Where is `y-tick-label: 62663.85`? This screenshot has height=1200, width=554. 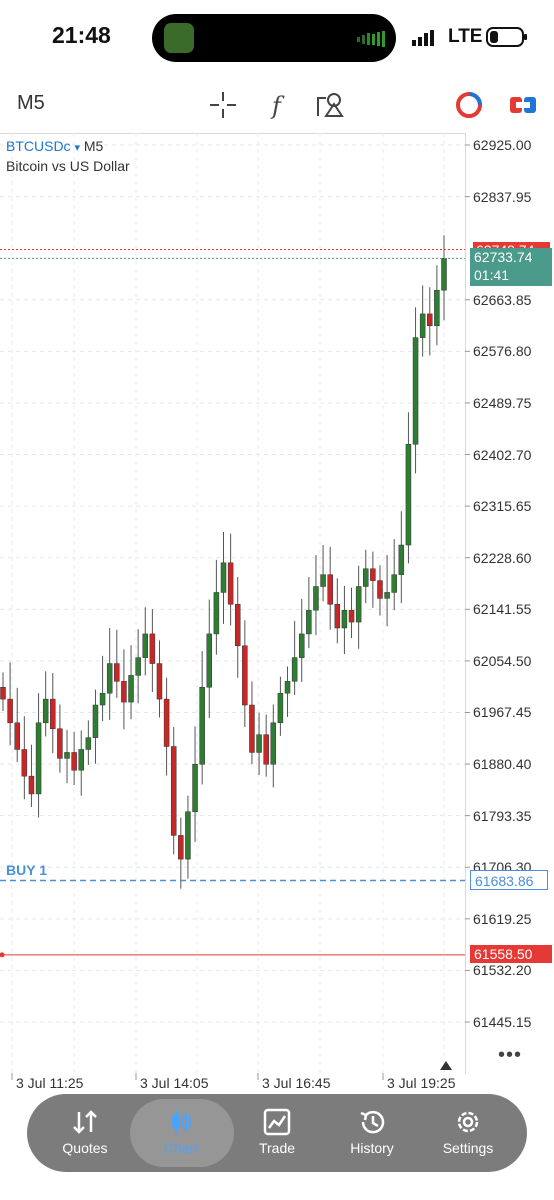
y-tick-label: 62663.85 is located at coordinates (502, 299).